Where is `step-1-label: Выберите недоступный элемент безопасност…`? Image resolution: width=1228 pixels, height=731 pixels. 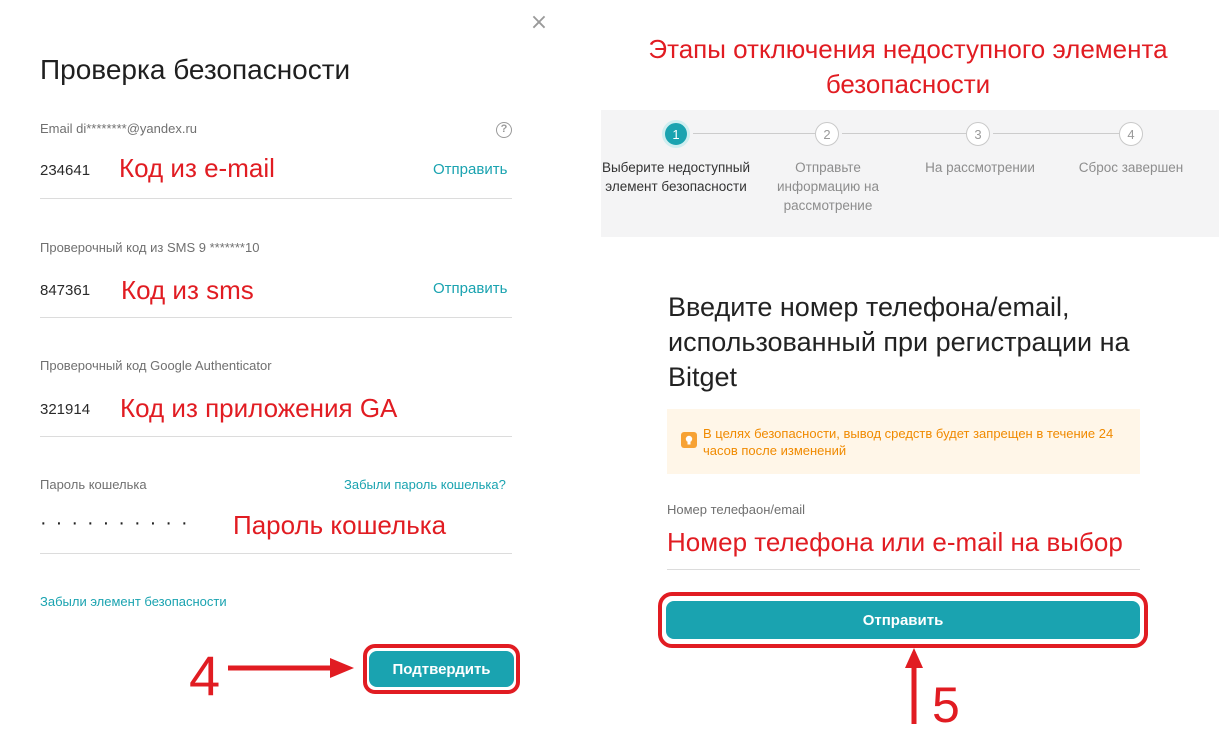 step-1-label: Выберите недоступный элемент безопасност… is located at coordinates (676, 177).